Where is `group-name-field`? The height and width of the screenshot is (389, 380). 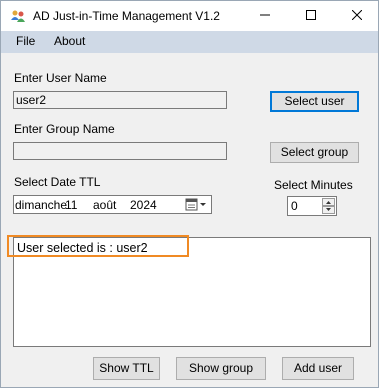
group-name-field is located at coordinates (120, 151).